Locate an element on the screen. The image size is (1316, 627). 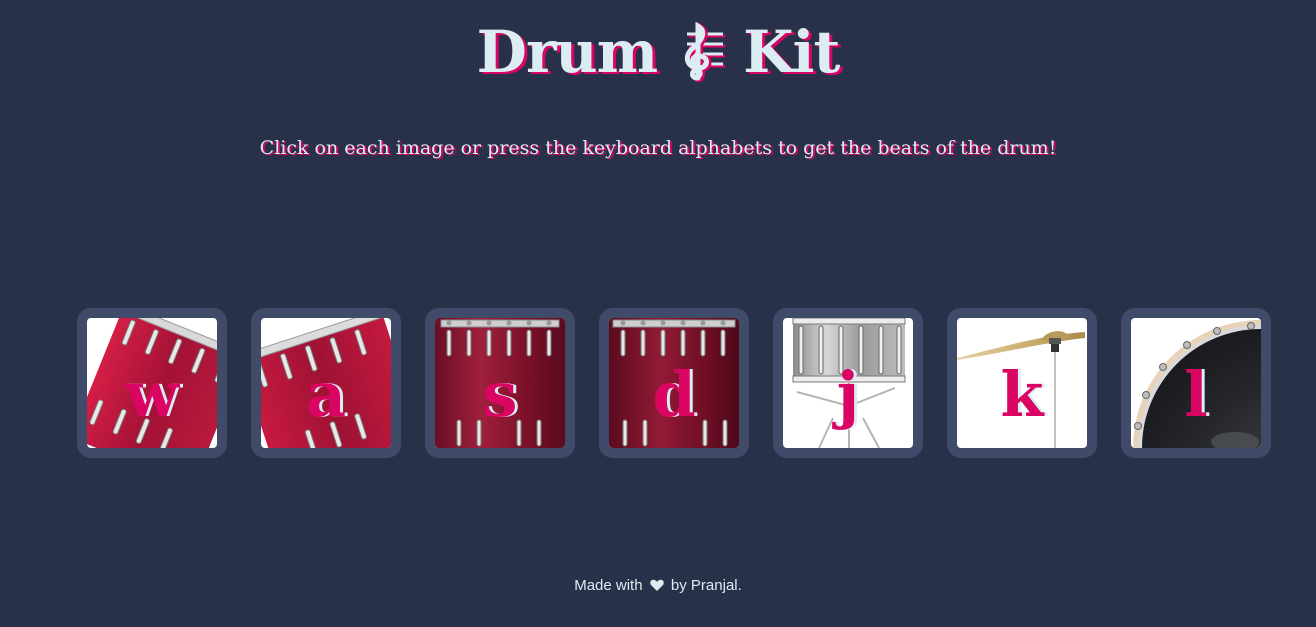
drum-key-d: d is located at coordinates (674, 394).